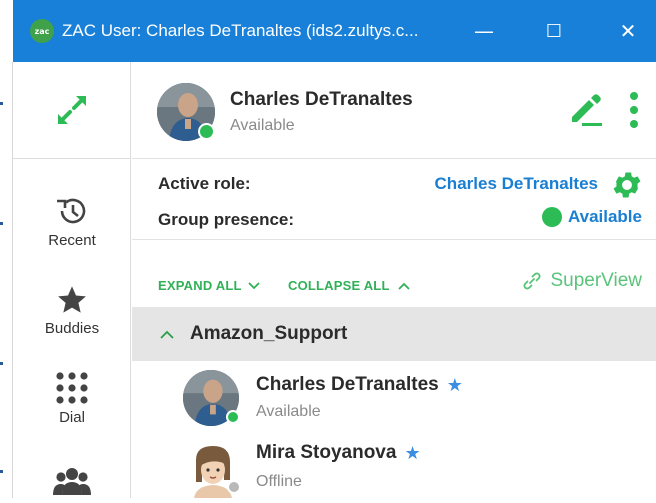 Image resolution: width=656 pixels, height=503 pixels. What do you see at coordinates (72, 388) in the screenshot?
I see `dialpad-icon` at bounding box center [72, 388].